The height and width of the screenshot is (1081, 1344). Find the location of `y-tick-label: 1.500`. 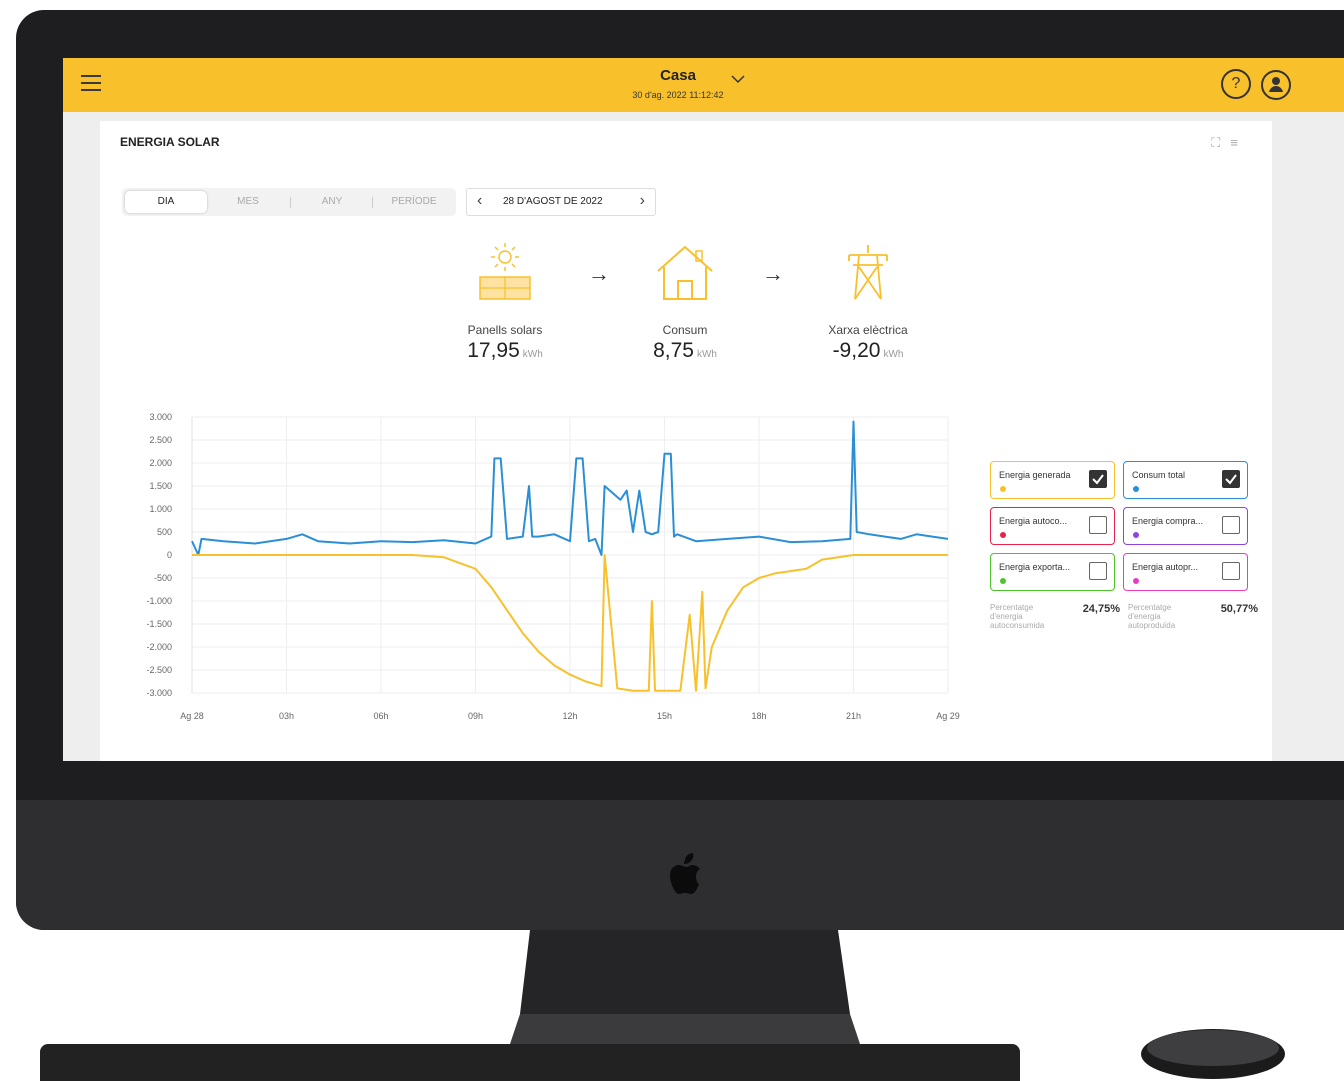

y-tick-label: 1.500 is located at coordinates (160, 486).